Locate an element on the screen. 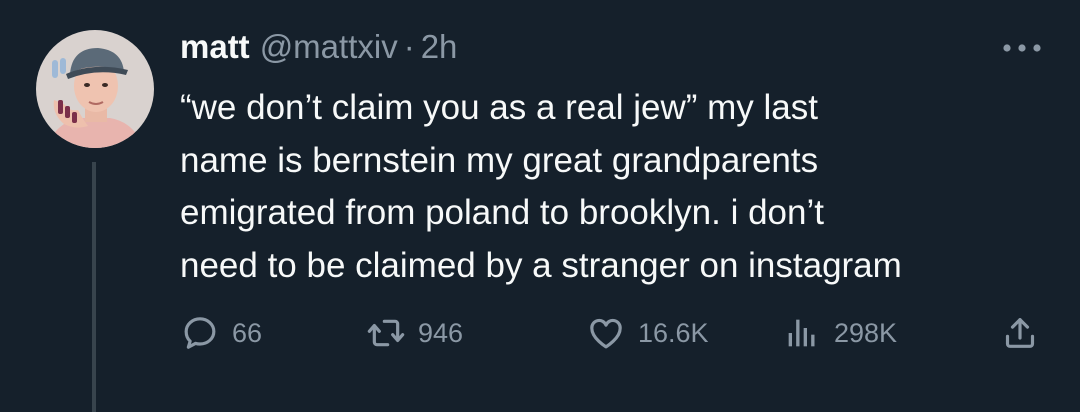  reply-count: 66 is located at coordinates (247, 332).